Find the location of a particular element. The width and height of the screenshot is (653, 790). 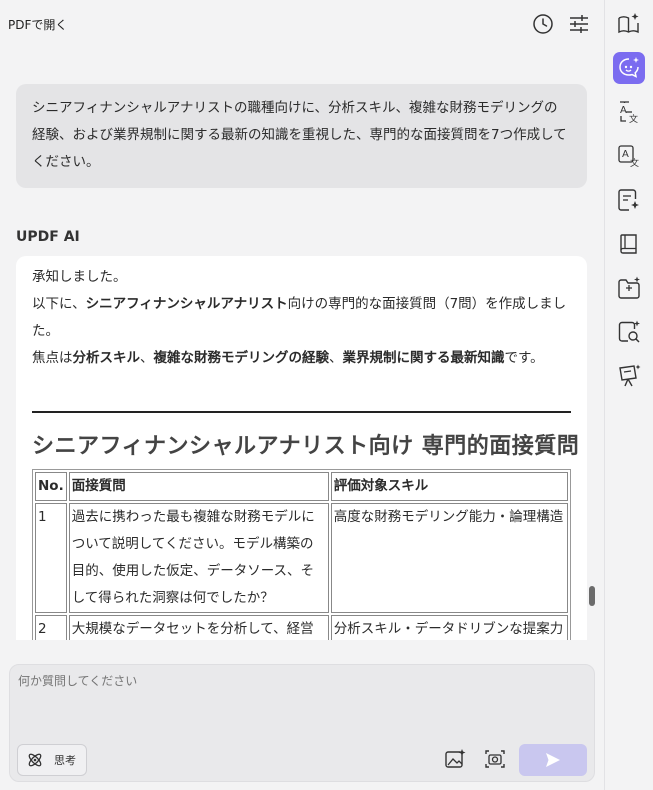

question-input is located at coordinates (298, 681).